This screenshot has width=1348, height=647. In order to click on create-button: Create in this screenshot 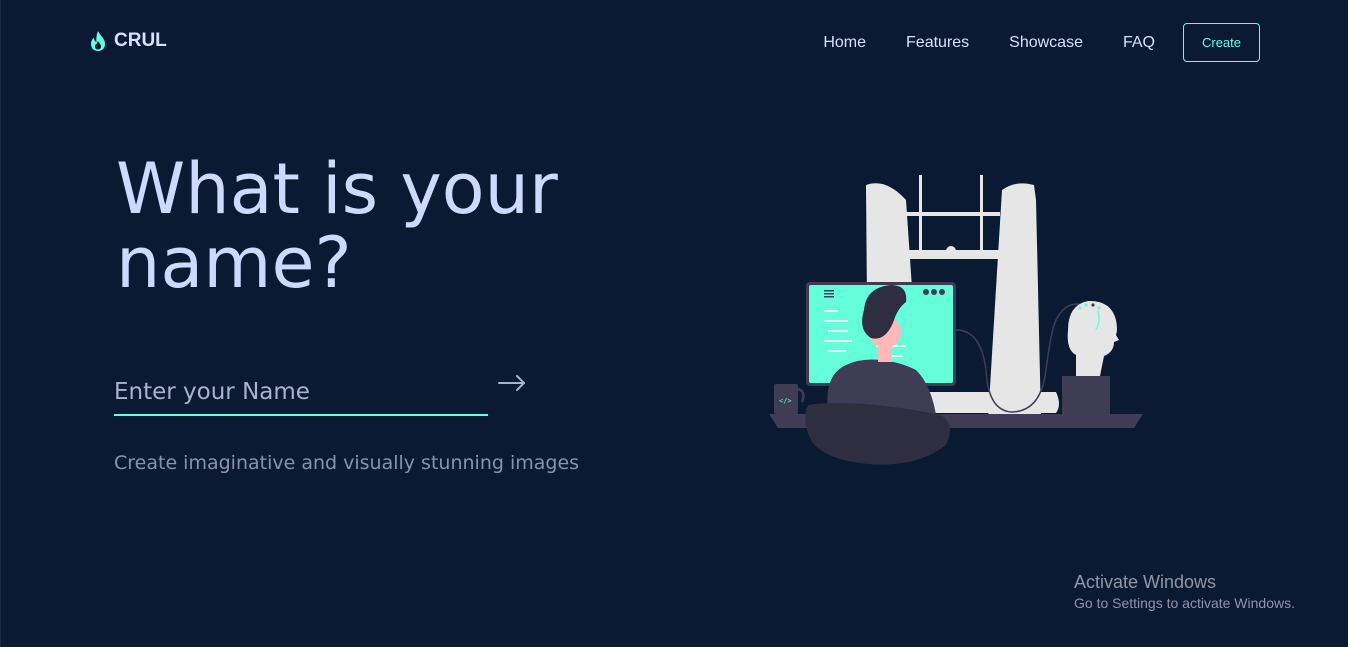, I will do `click(1221, 42)`.